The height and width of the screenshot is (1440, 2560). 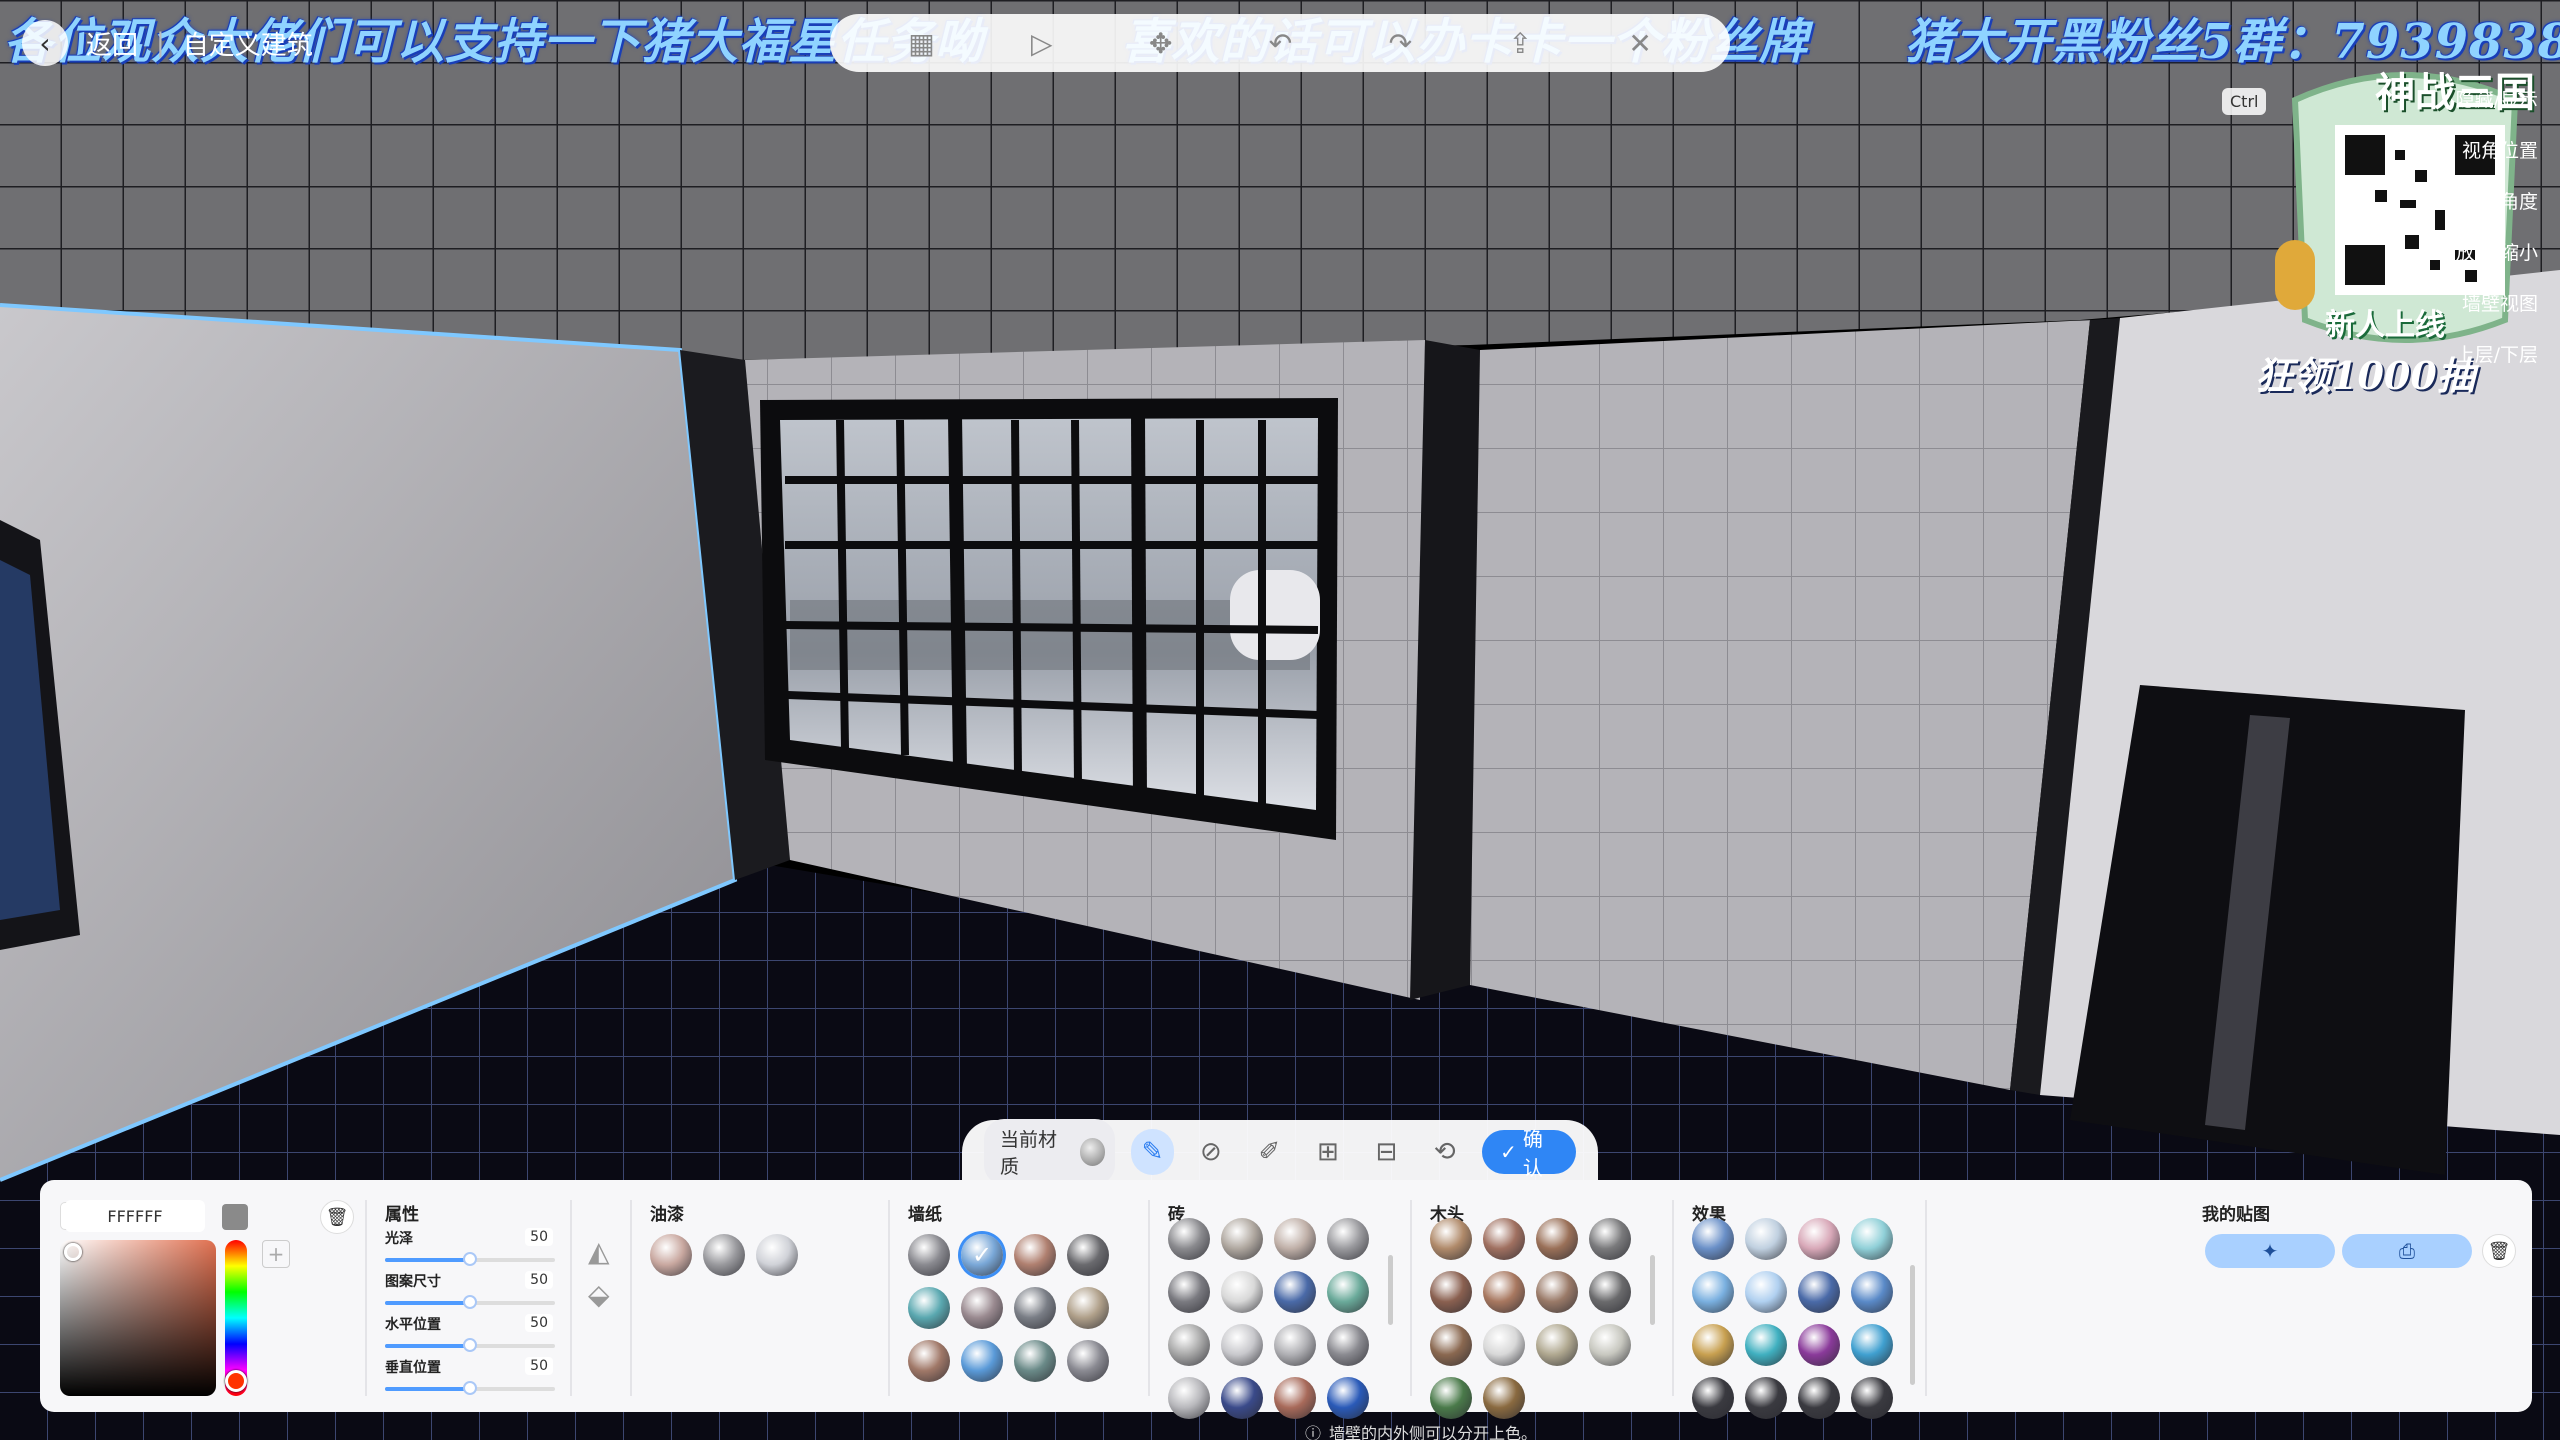 I want to click on eyedropper-icon: ✐, so click(x=1269, y=1152).